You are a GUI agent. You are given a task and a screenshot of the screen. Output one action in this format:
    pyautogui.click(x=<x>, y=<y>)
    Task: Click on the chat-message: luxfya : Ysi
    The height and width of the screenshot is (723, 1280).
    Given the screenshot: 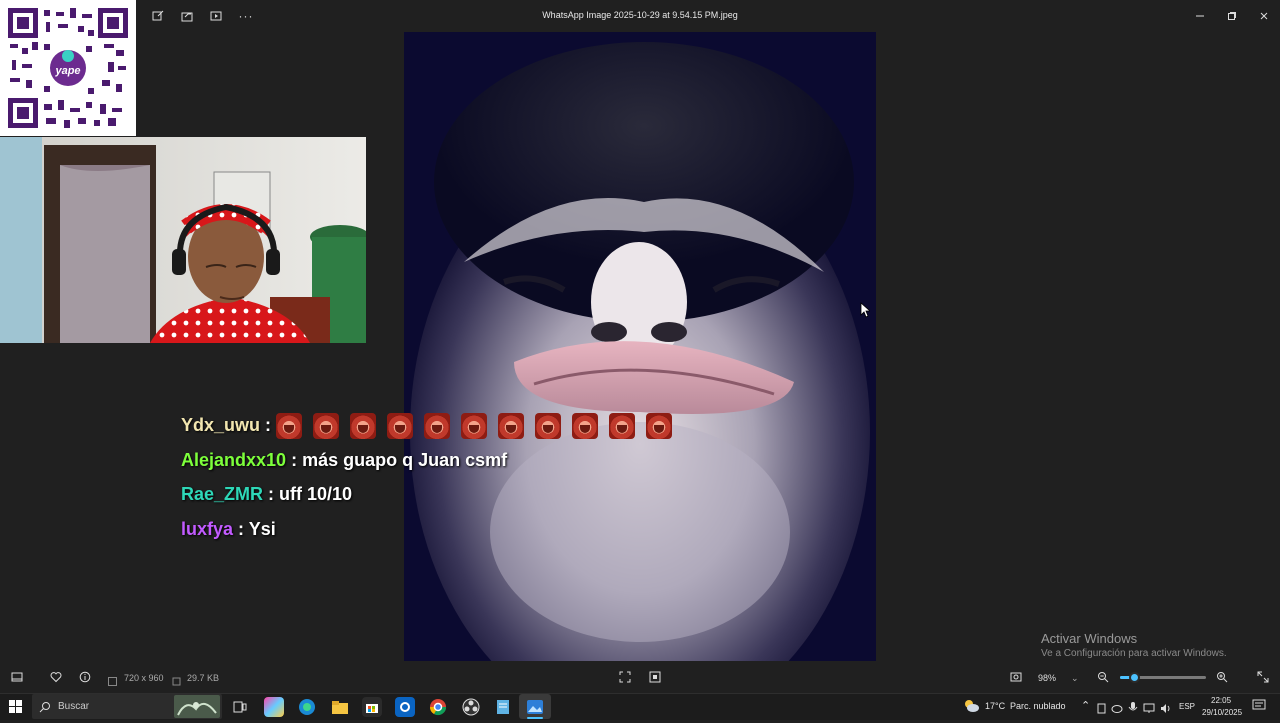 What is the action you would take?
    pyautogui.click(x=228, y=529)
    